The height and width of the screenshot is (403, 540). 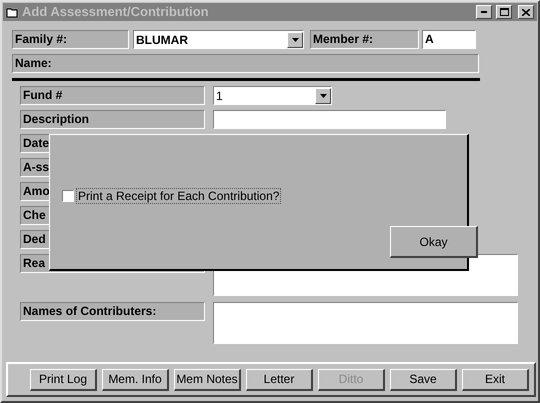 I want to click on toolbar-button: Print Log, so click(x=63, y=379).